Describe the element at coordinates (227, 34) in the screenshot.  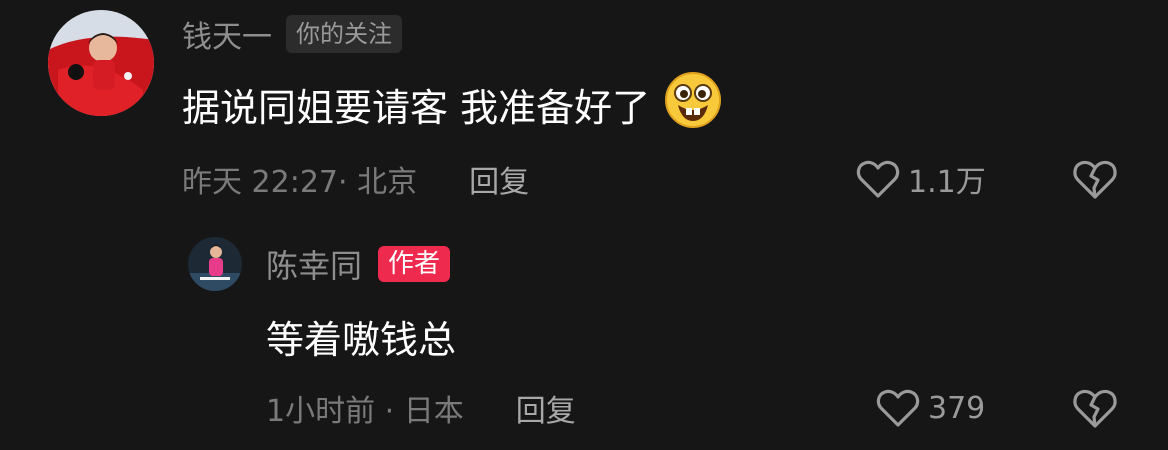
I see `username: 钱天一` at that location.